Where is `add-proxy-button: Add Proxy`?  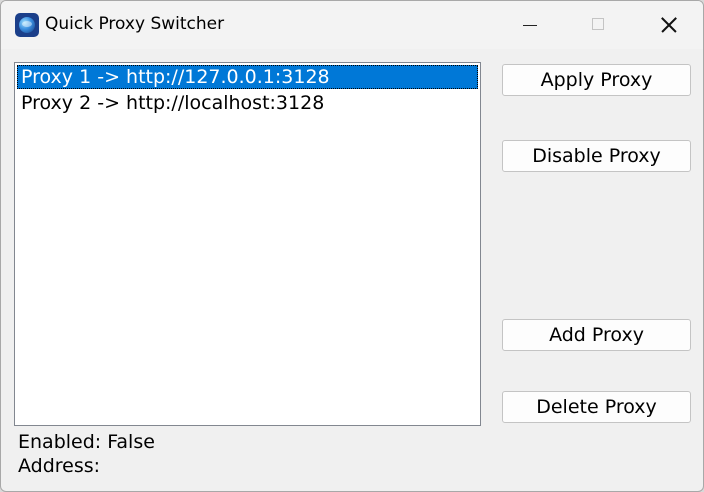 add-proxy-button: Add Proxy is located at coordinates (596, 335).